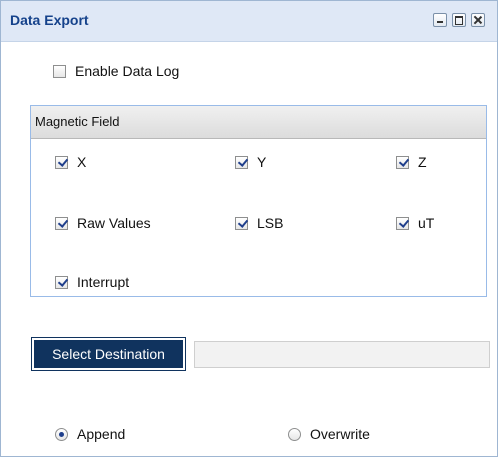 This screenshot has width=498, height=457. Describe the element at coordinates (422, 162) in the screenshot. I see `z-label: Z` at that location.